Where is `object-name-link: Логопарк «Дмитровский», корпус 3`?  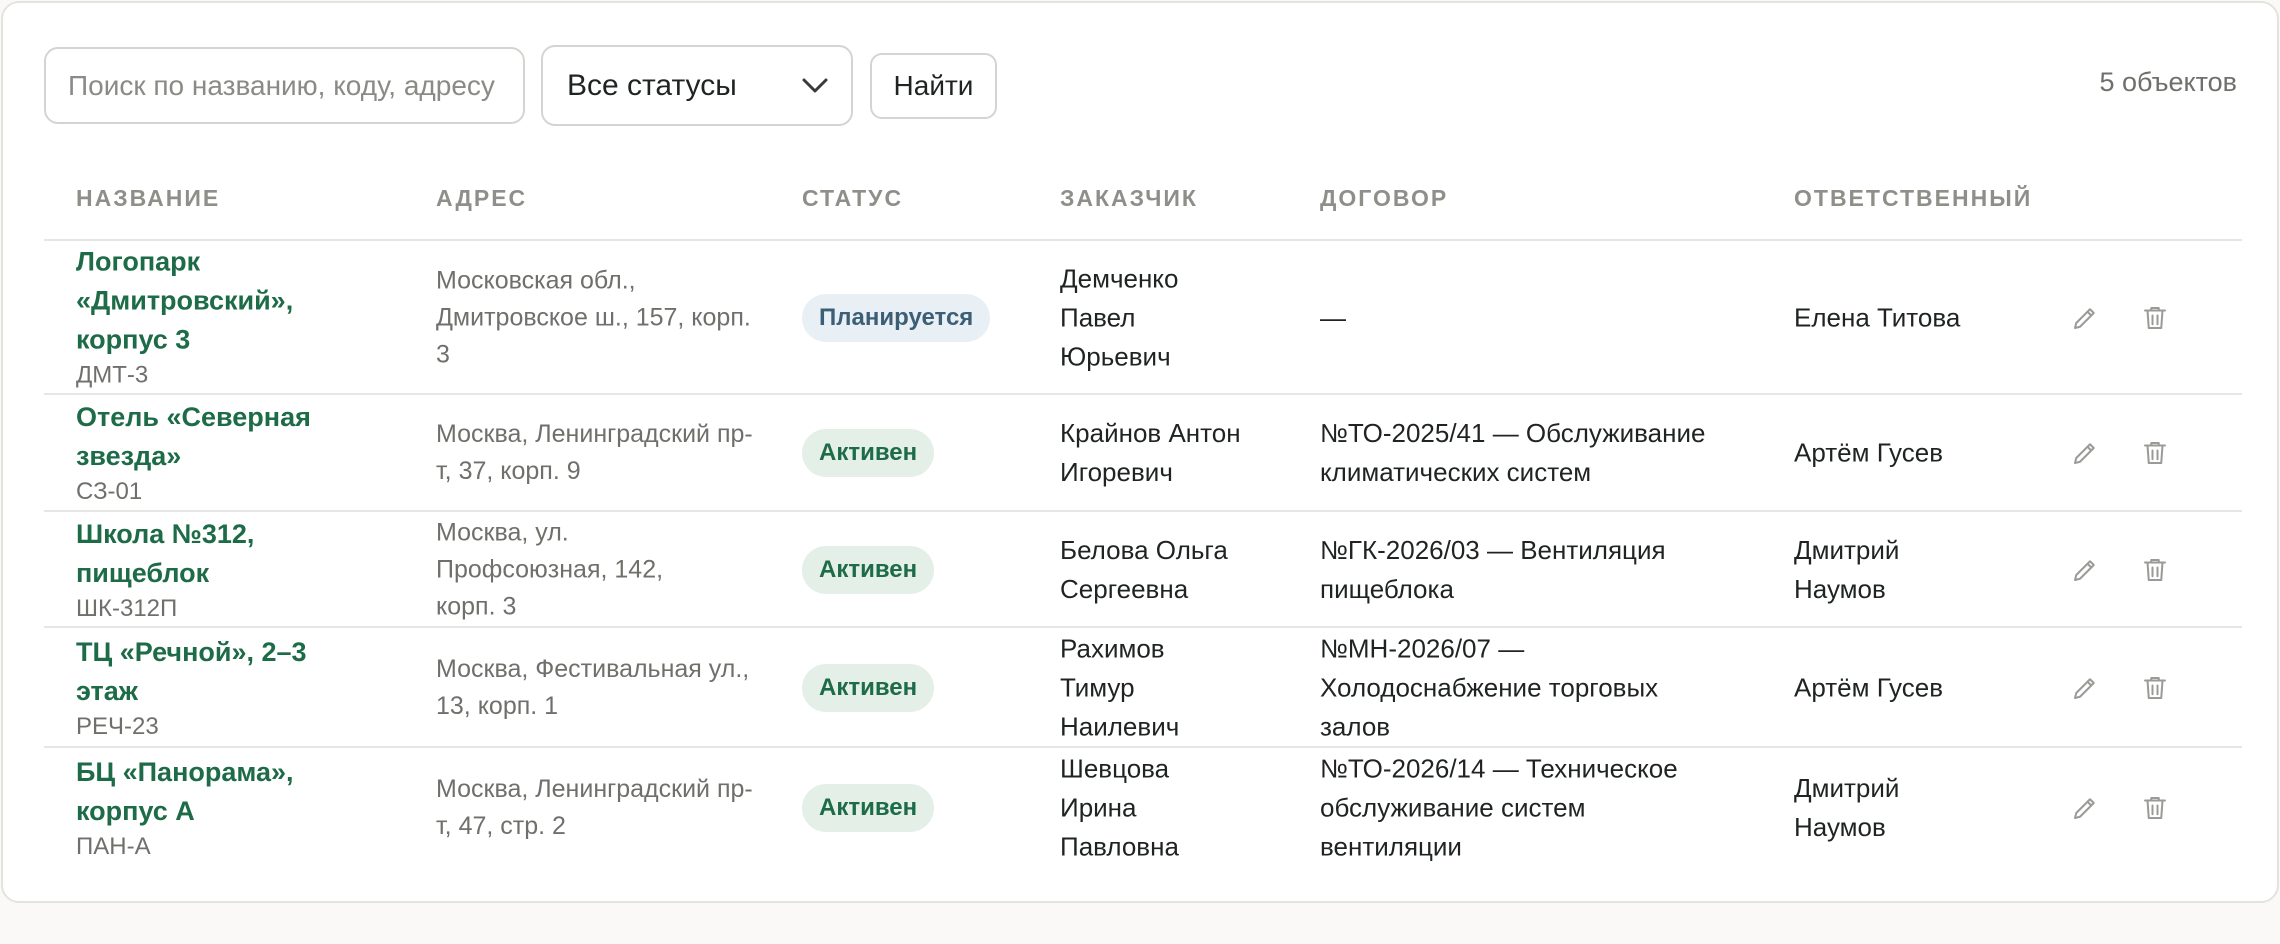
object-name-link: Логопарк «Дмитровский», корпус 3 is located at coordinates (216, 301).